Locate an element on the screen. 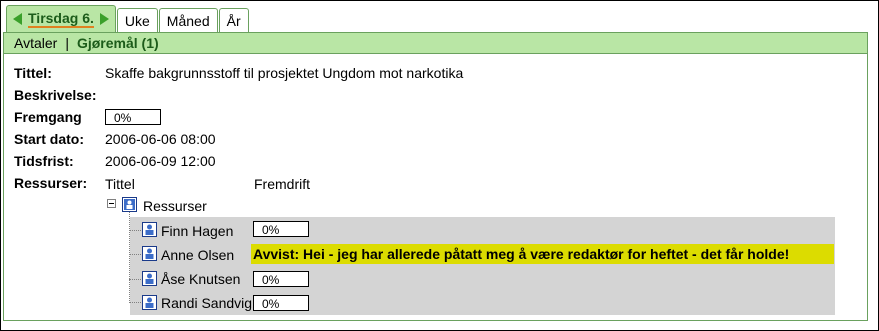  tree-root-label: Ressurser is located at coordinates (175, 206).